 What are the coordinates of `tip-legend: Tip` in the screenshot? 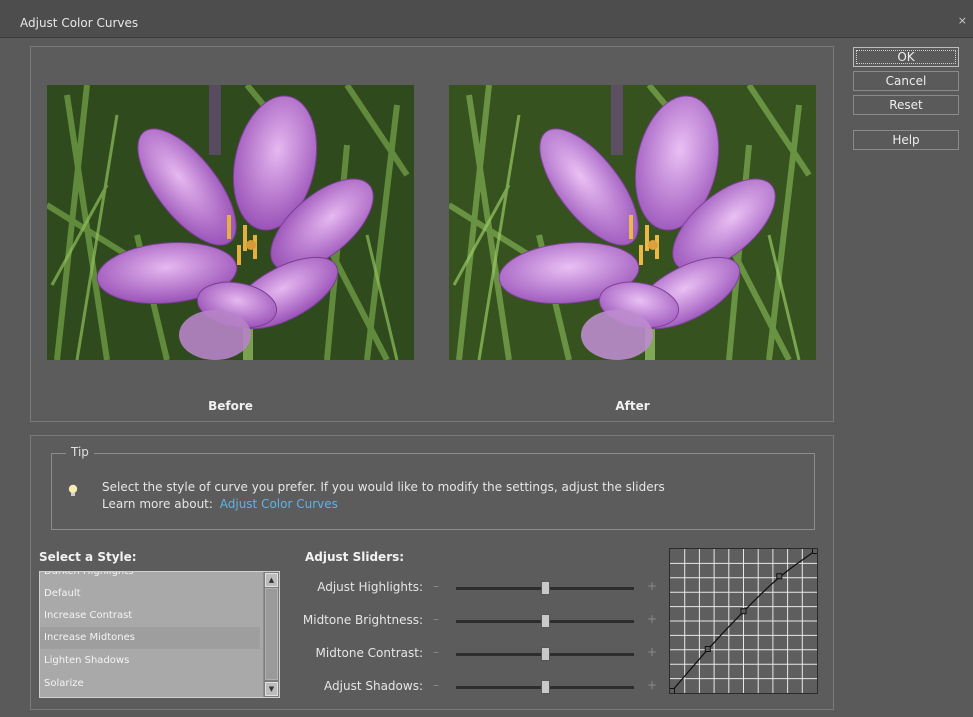 It's located at (80, 452).